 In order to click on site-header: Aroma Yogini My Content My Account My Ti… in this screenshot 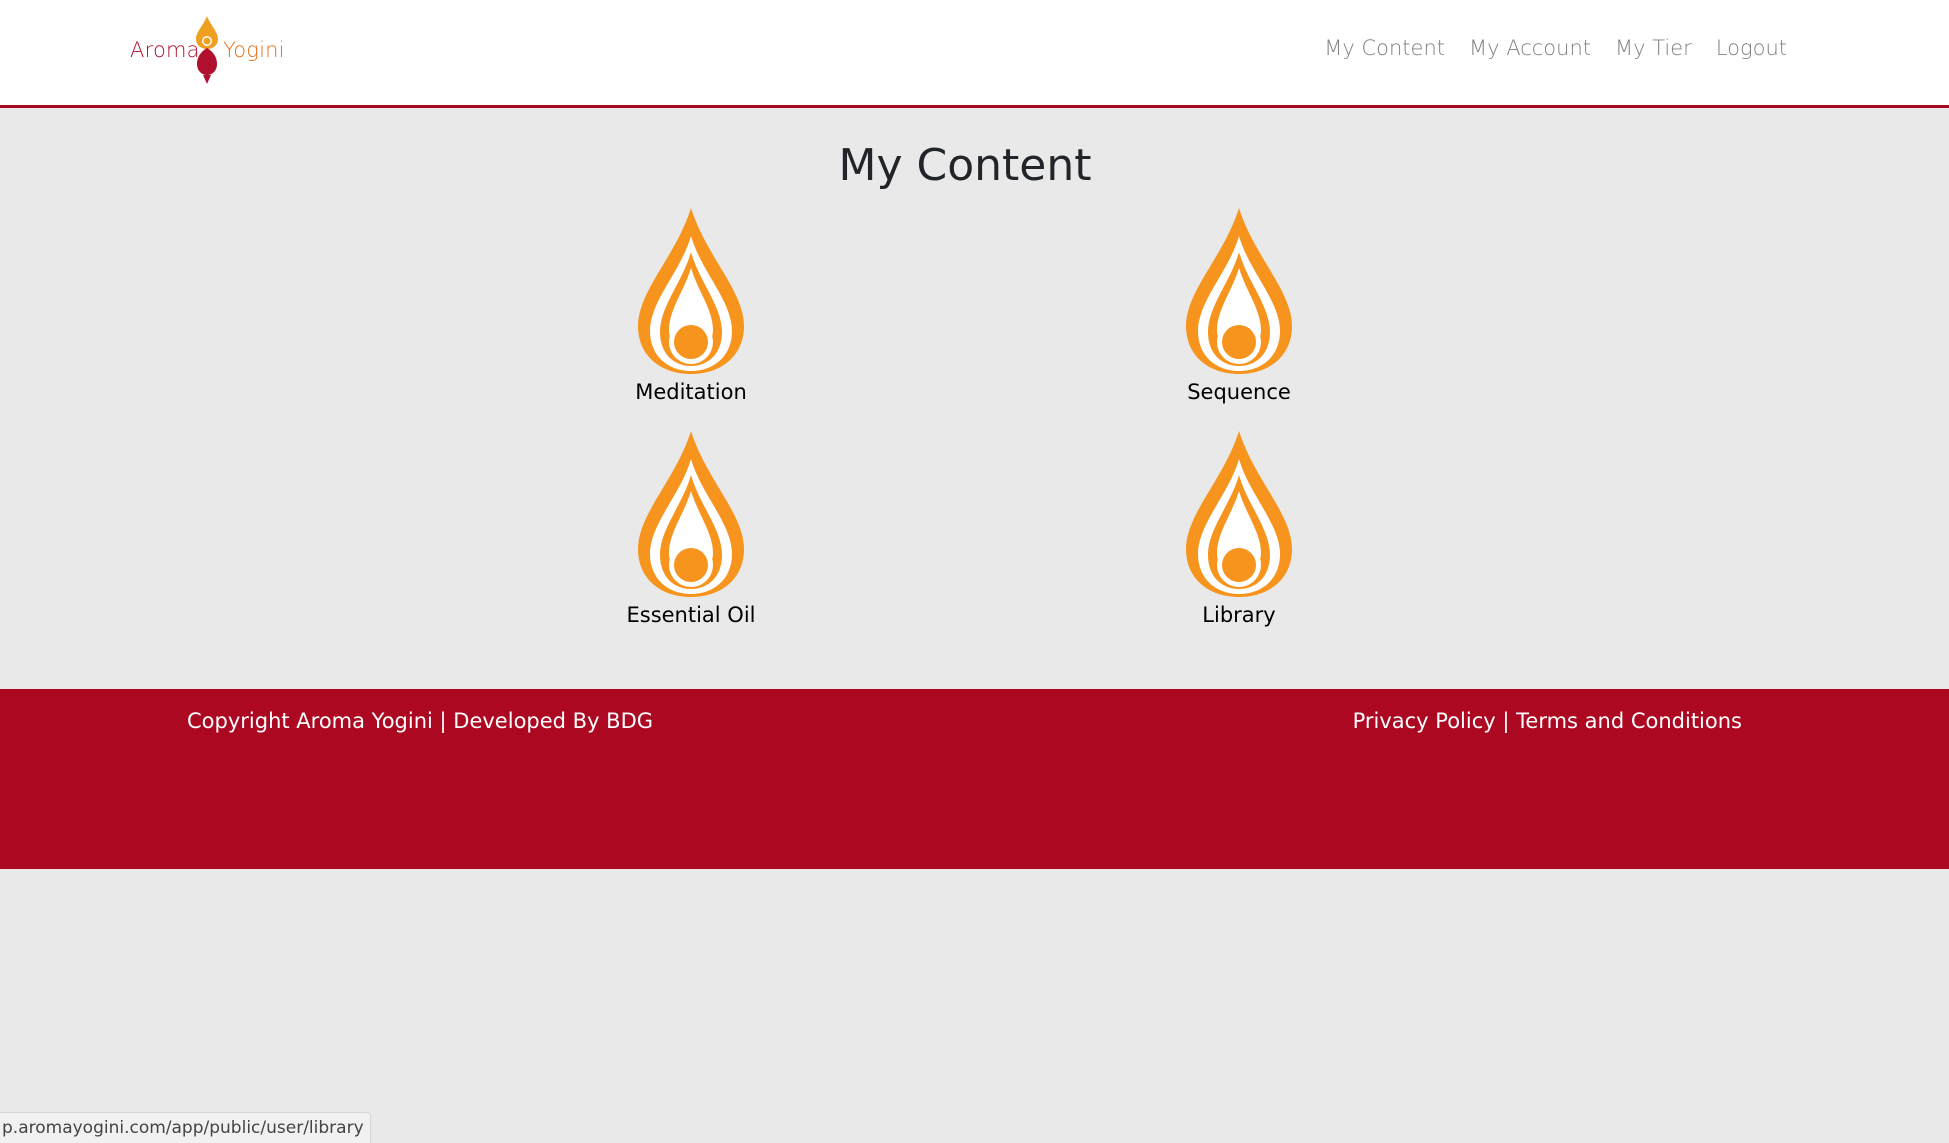, I will do `click(974, 54)`.